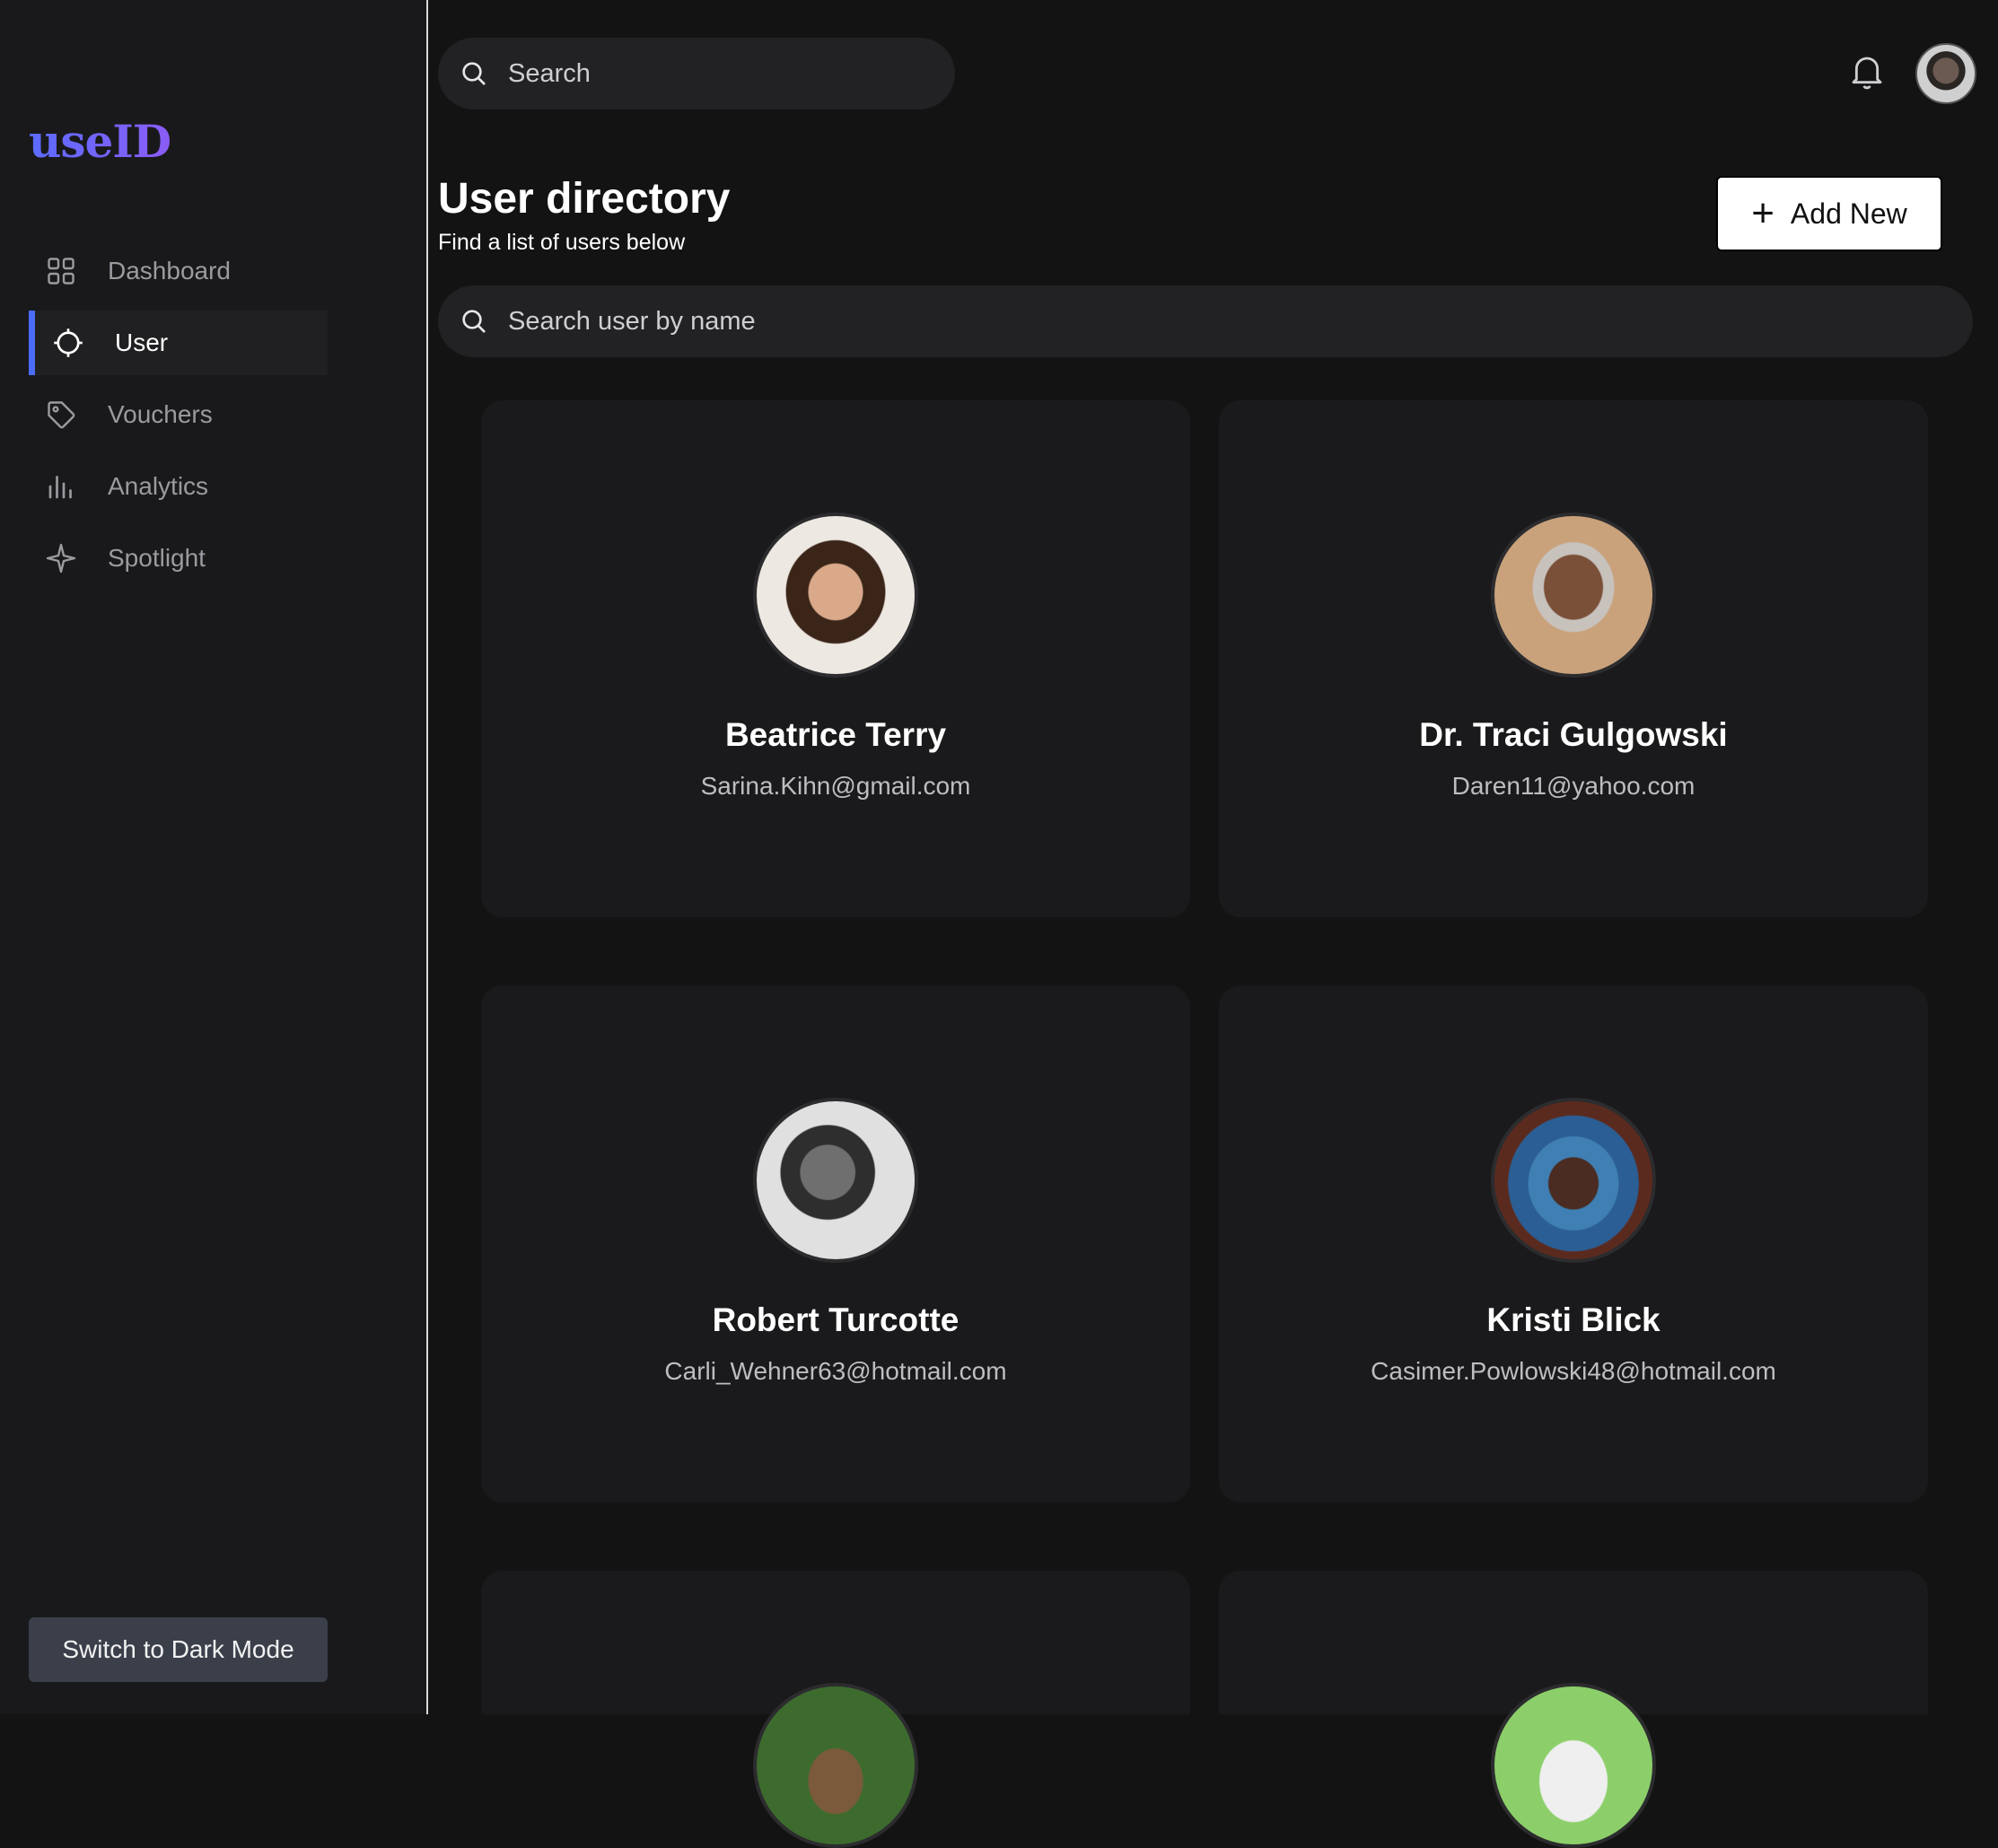 Image resolution: width=1998 pixels, height=1848 pixels. I want to click on search-input, so click(715, 73).